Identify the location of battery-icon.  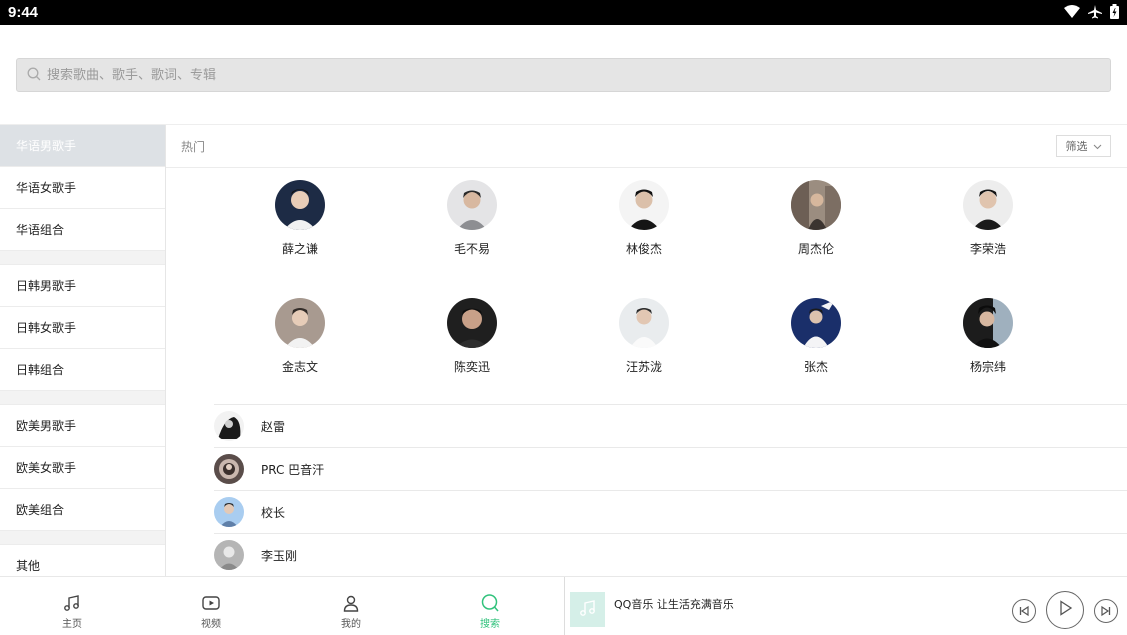
(1114, 13).